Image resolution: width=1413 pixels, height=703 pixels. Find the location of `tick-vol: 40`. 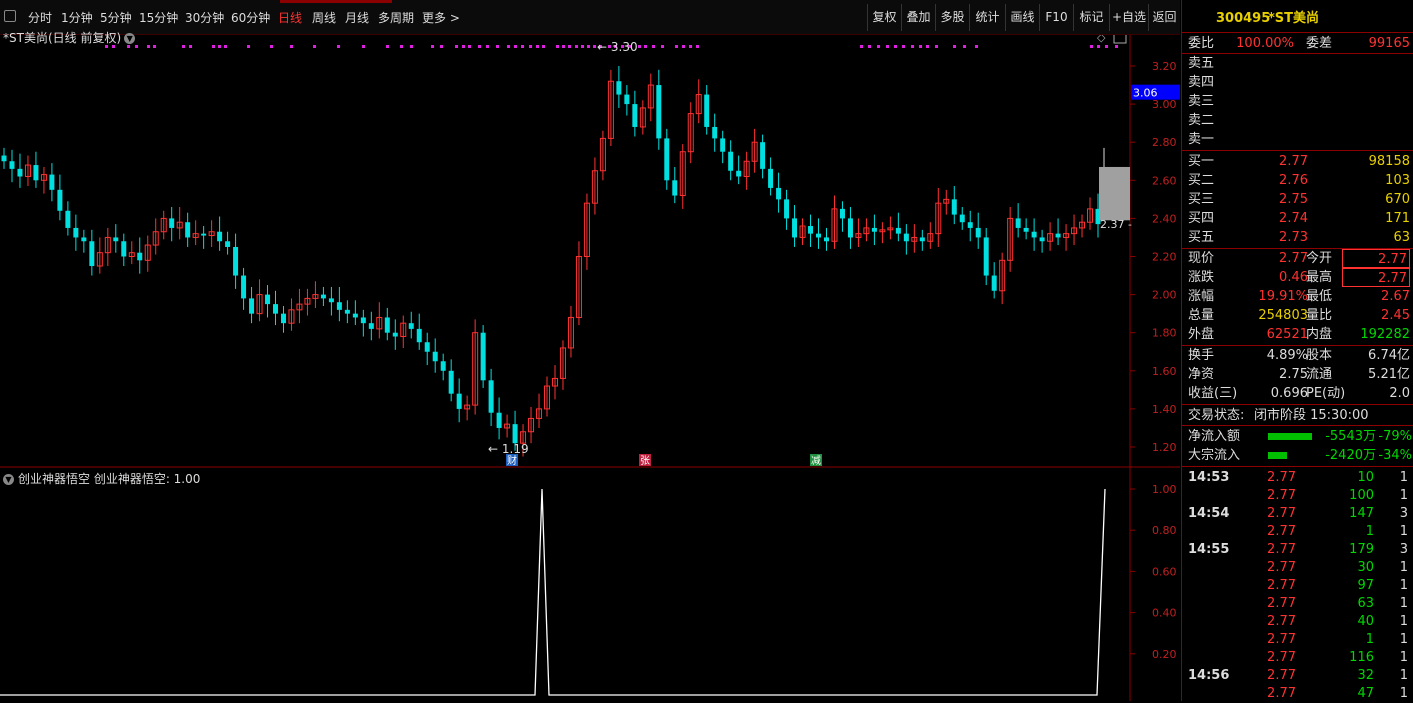

tick-vol: 40 is located at coordinates (1365, 621).